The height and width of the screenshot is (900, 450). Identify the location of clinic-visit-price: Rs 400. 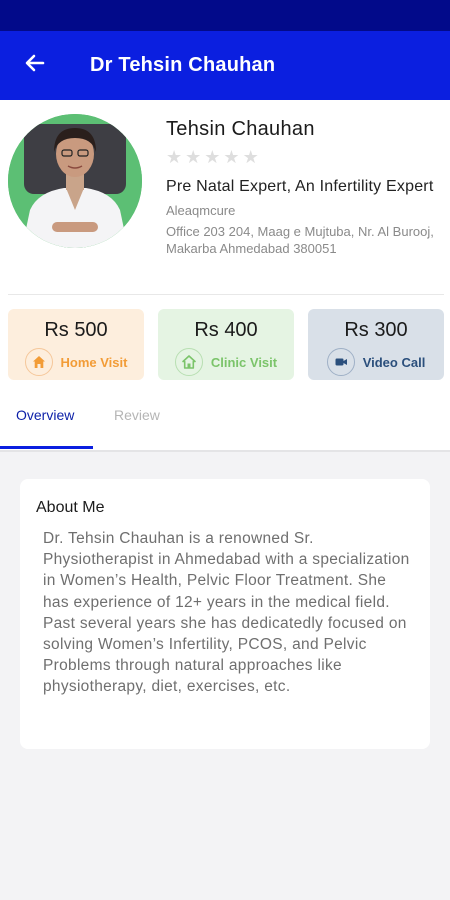
(226, 330).